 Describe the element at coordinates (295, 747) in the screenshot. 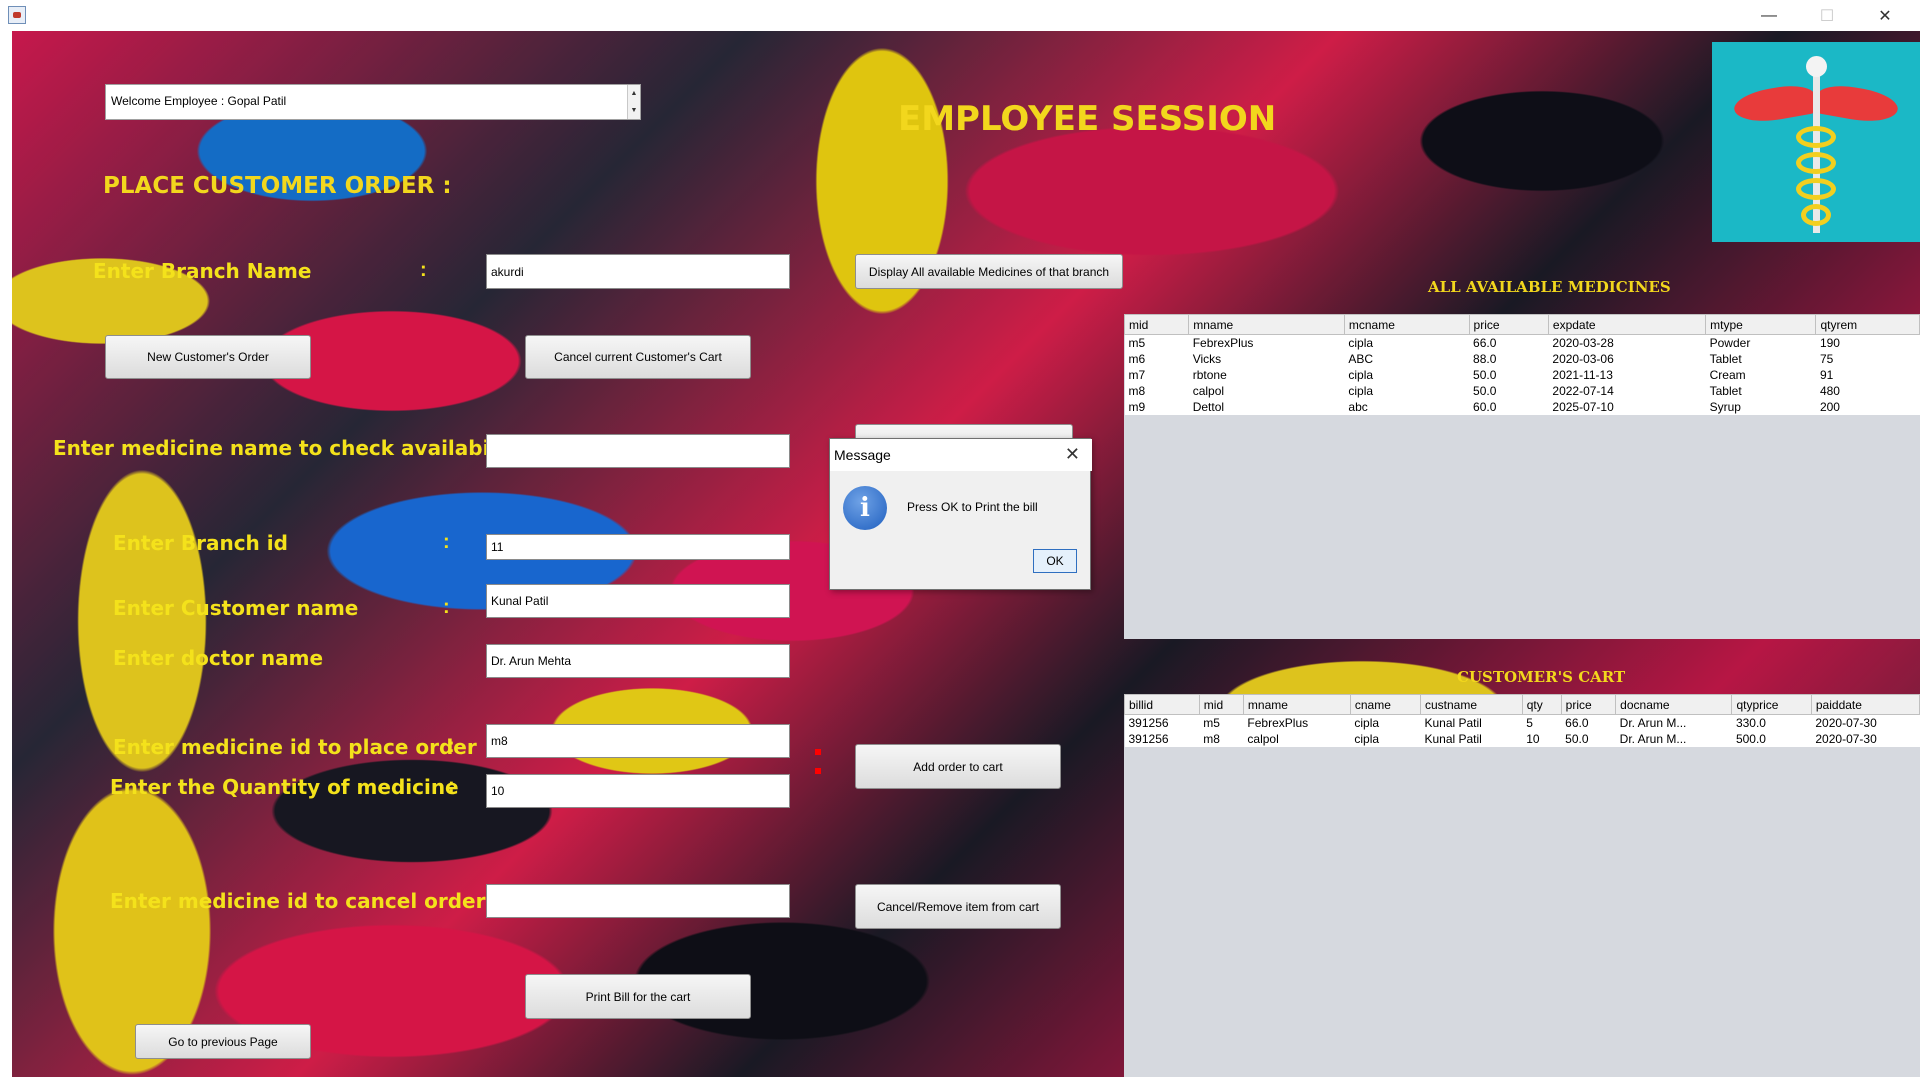

I see `medicine-id-label: Enter medicine id to place order` at that location.